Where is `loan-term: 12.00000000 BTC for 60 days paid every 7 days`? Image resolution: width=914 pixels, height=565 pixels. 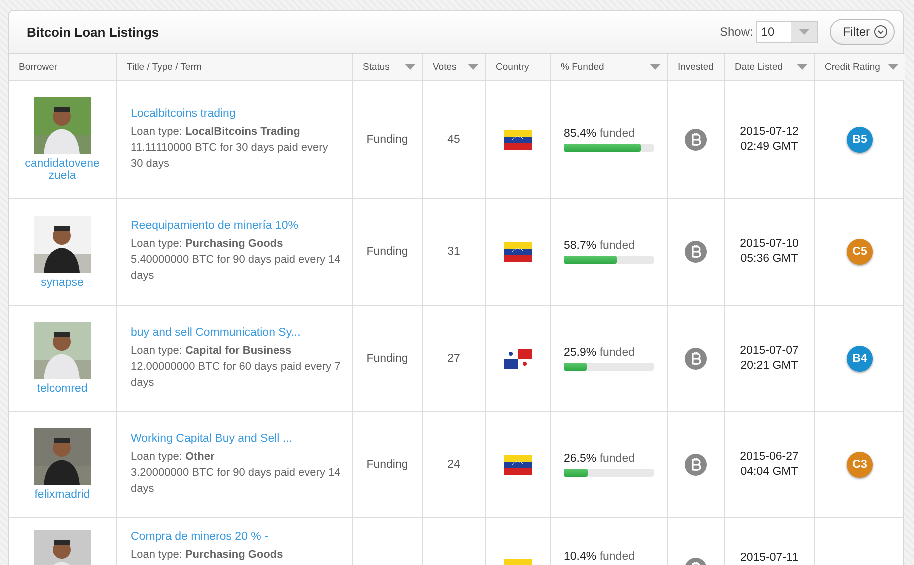 loan-term: 12.00000000 BTC for 60 days paid every 7 days is located at coordinates (236, 375).